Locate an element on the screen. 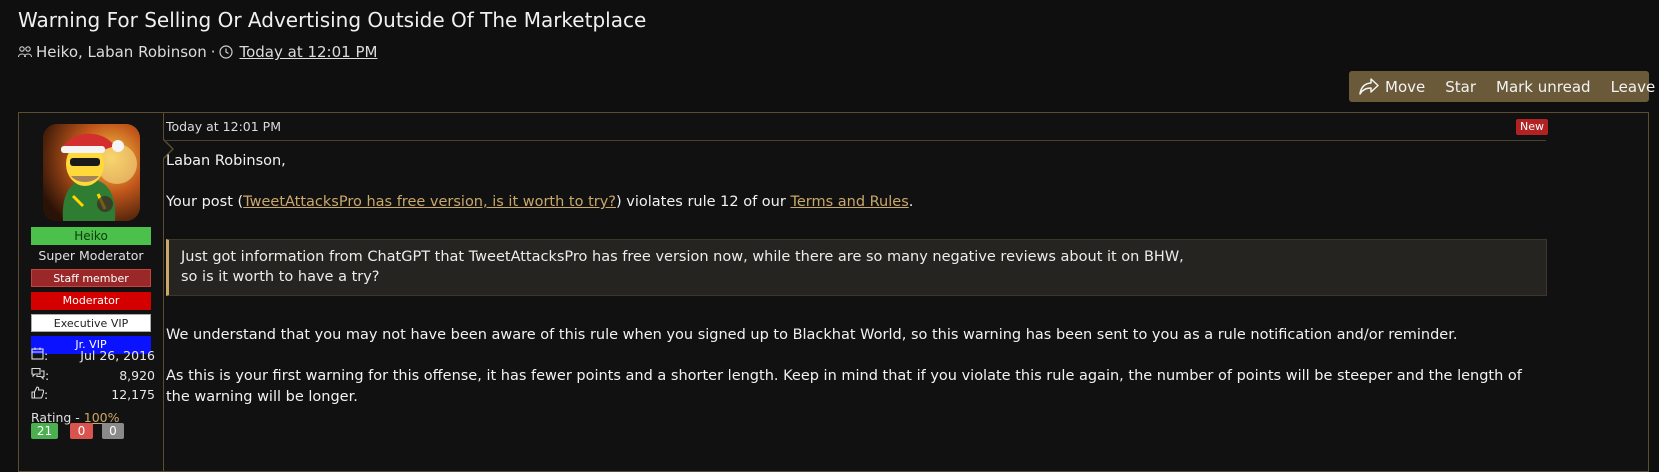 This screenshot has height=472, width=1659. messages-stat: : 8,920 is located at coordinates (93, 375).